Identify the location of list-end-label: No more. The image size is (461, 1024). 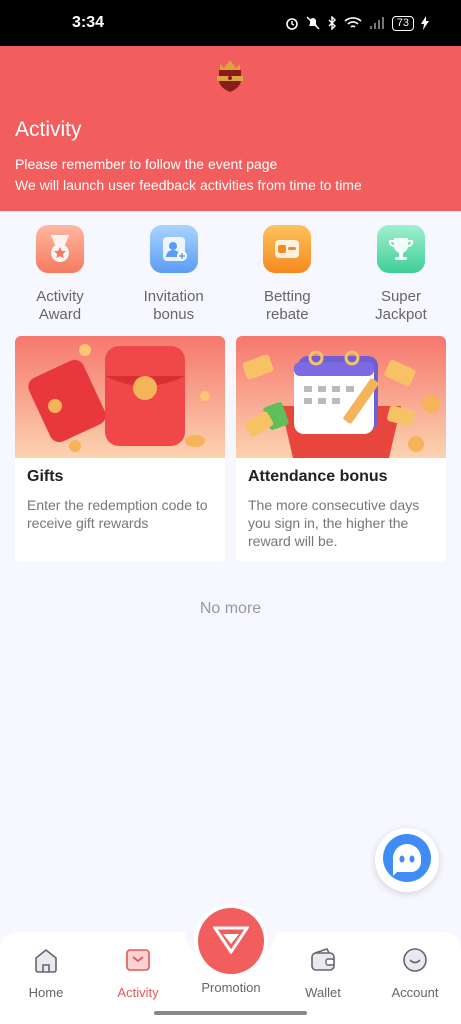
(230, 608).